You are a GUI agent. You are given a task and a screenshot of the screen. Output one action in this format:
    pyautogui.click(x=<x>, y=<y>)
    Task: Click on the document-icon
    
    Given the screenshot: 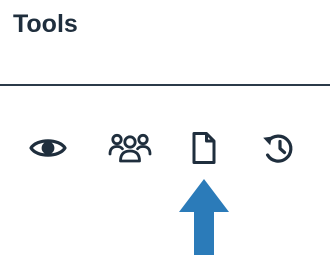 What is the action you would take?
    pyautogui.click(x=204, y=148)
    